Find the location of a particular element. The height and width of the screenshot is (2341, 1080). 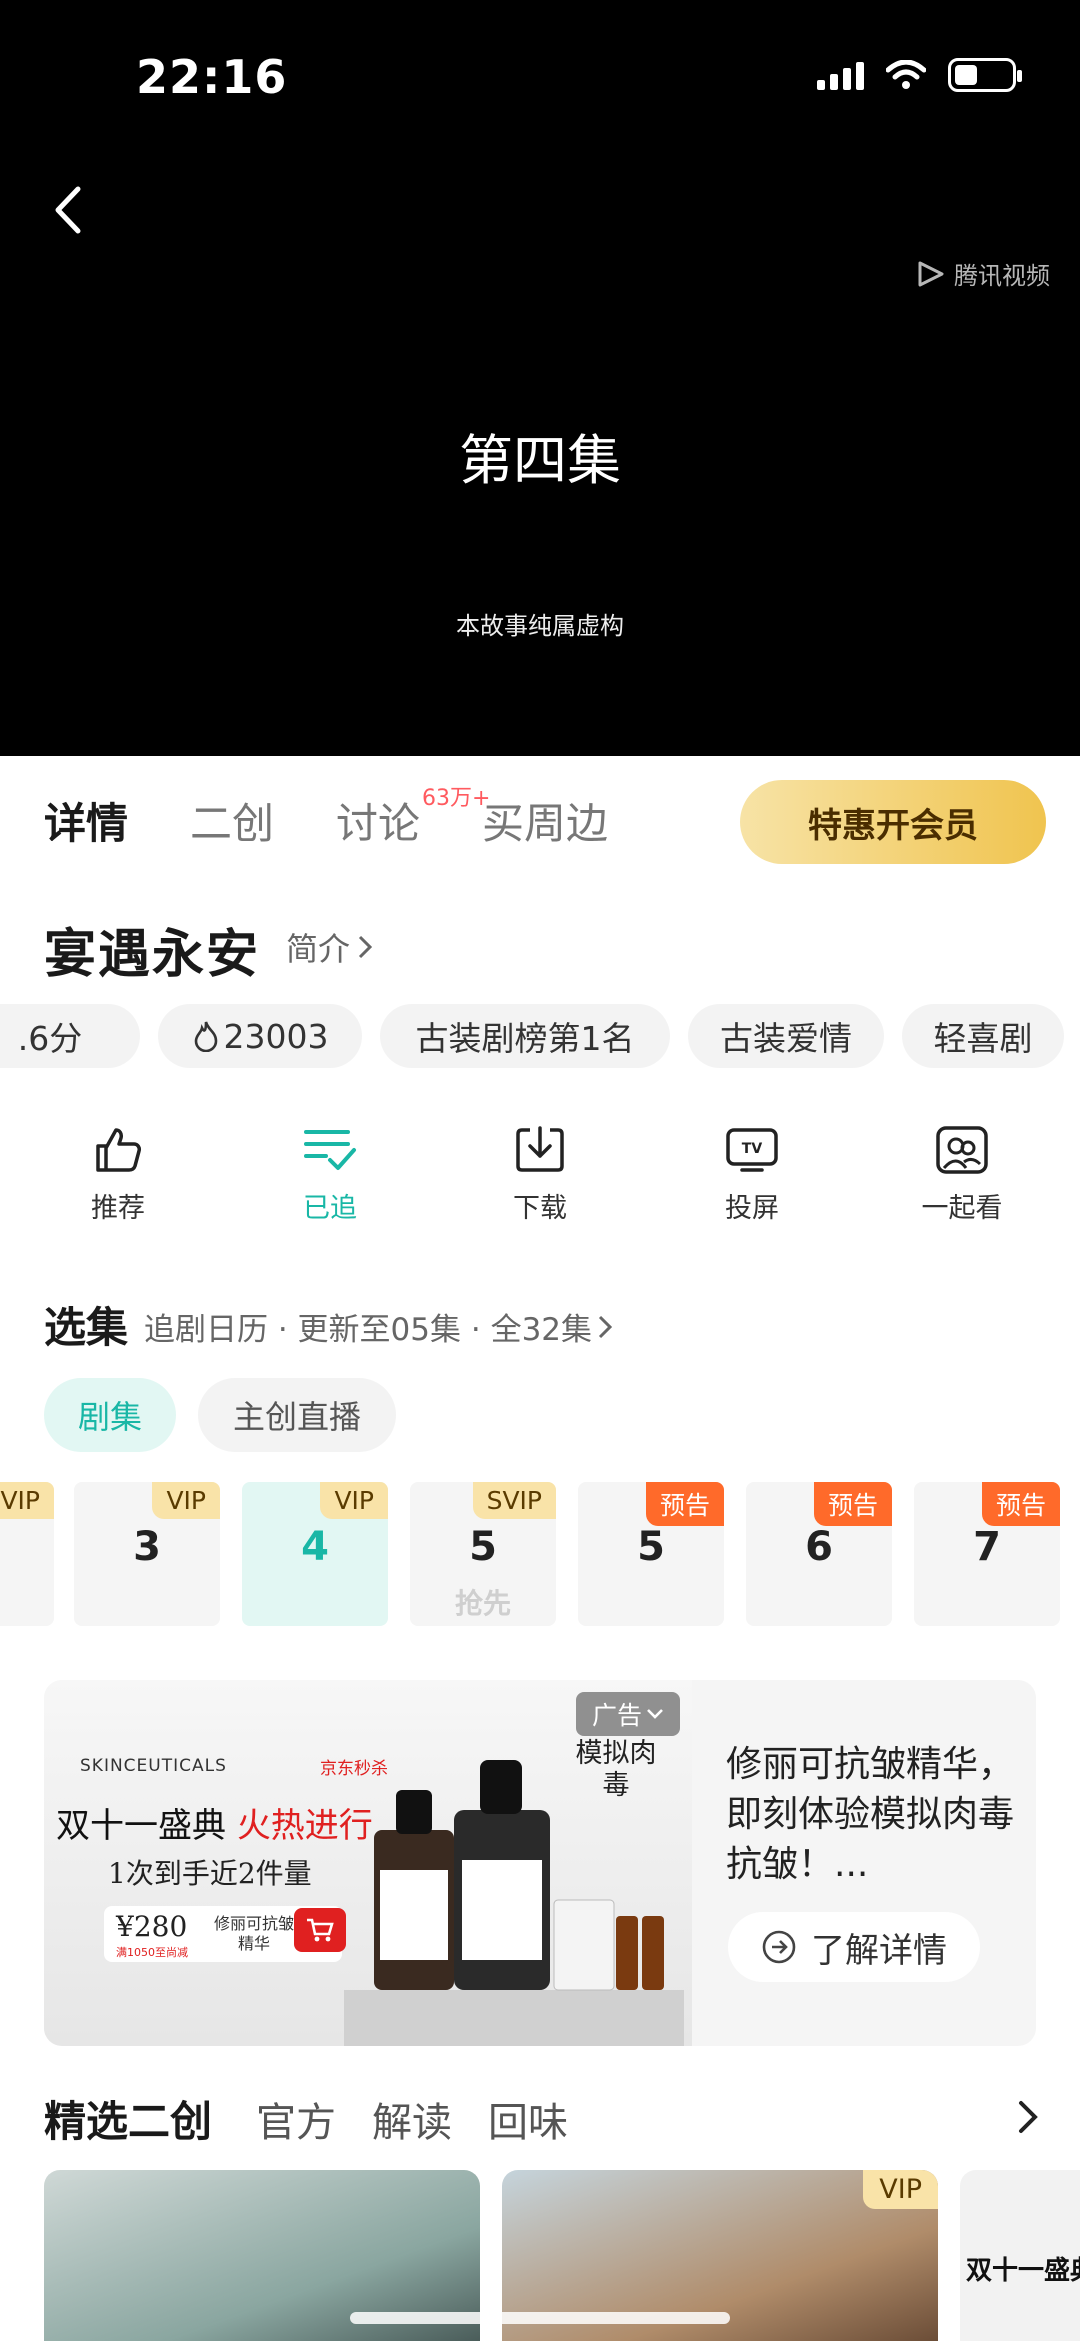

tag-chips: .6分 23003 古装剧榜第1名 古装爱情 轻喜剧 is located at coordinates (540, 1036).